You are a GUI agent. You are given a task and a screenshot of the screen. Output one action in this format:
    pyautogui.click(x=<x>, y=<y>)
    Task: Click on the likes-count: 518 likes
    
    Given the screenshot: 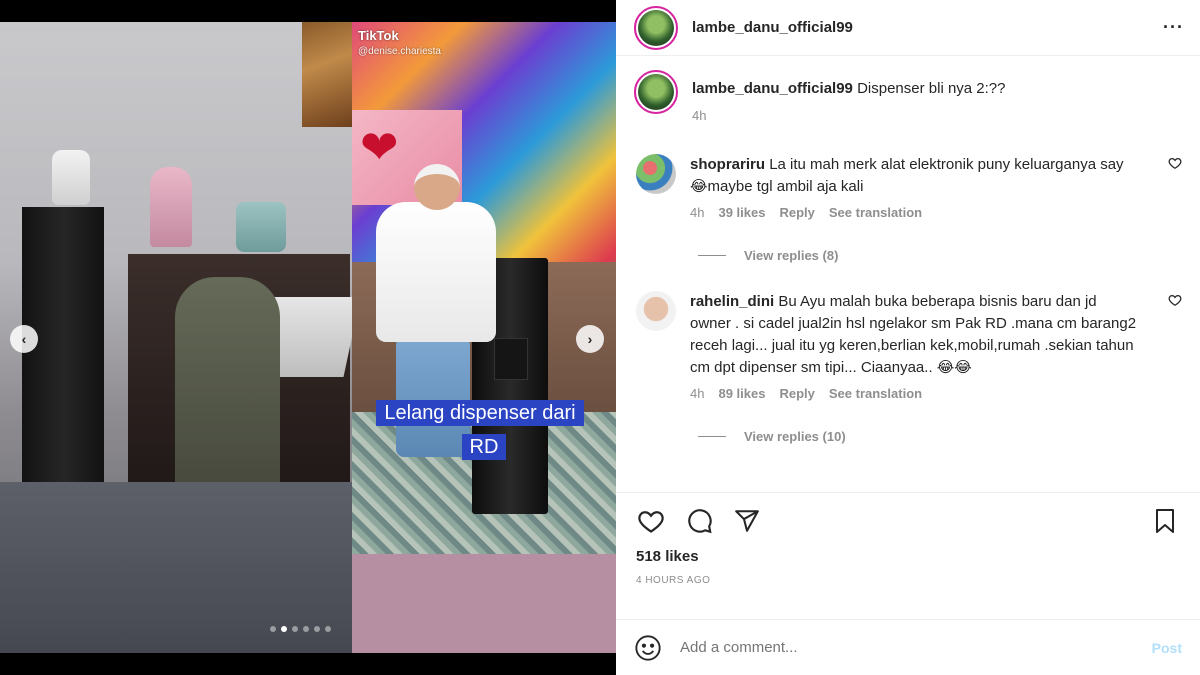 What is the action you would take?
    pyautogui.click(x=908, y=556)
    